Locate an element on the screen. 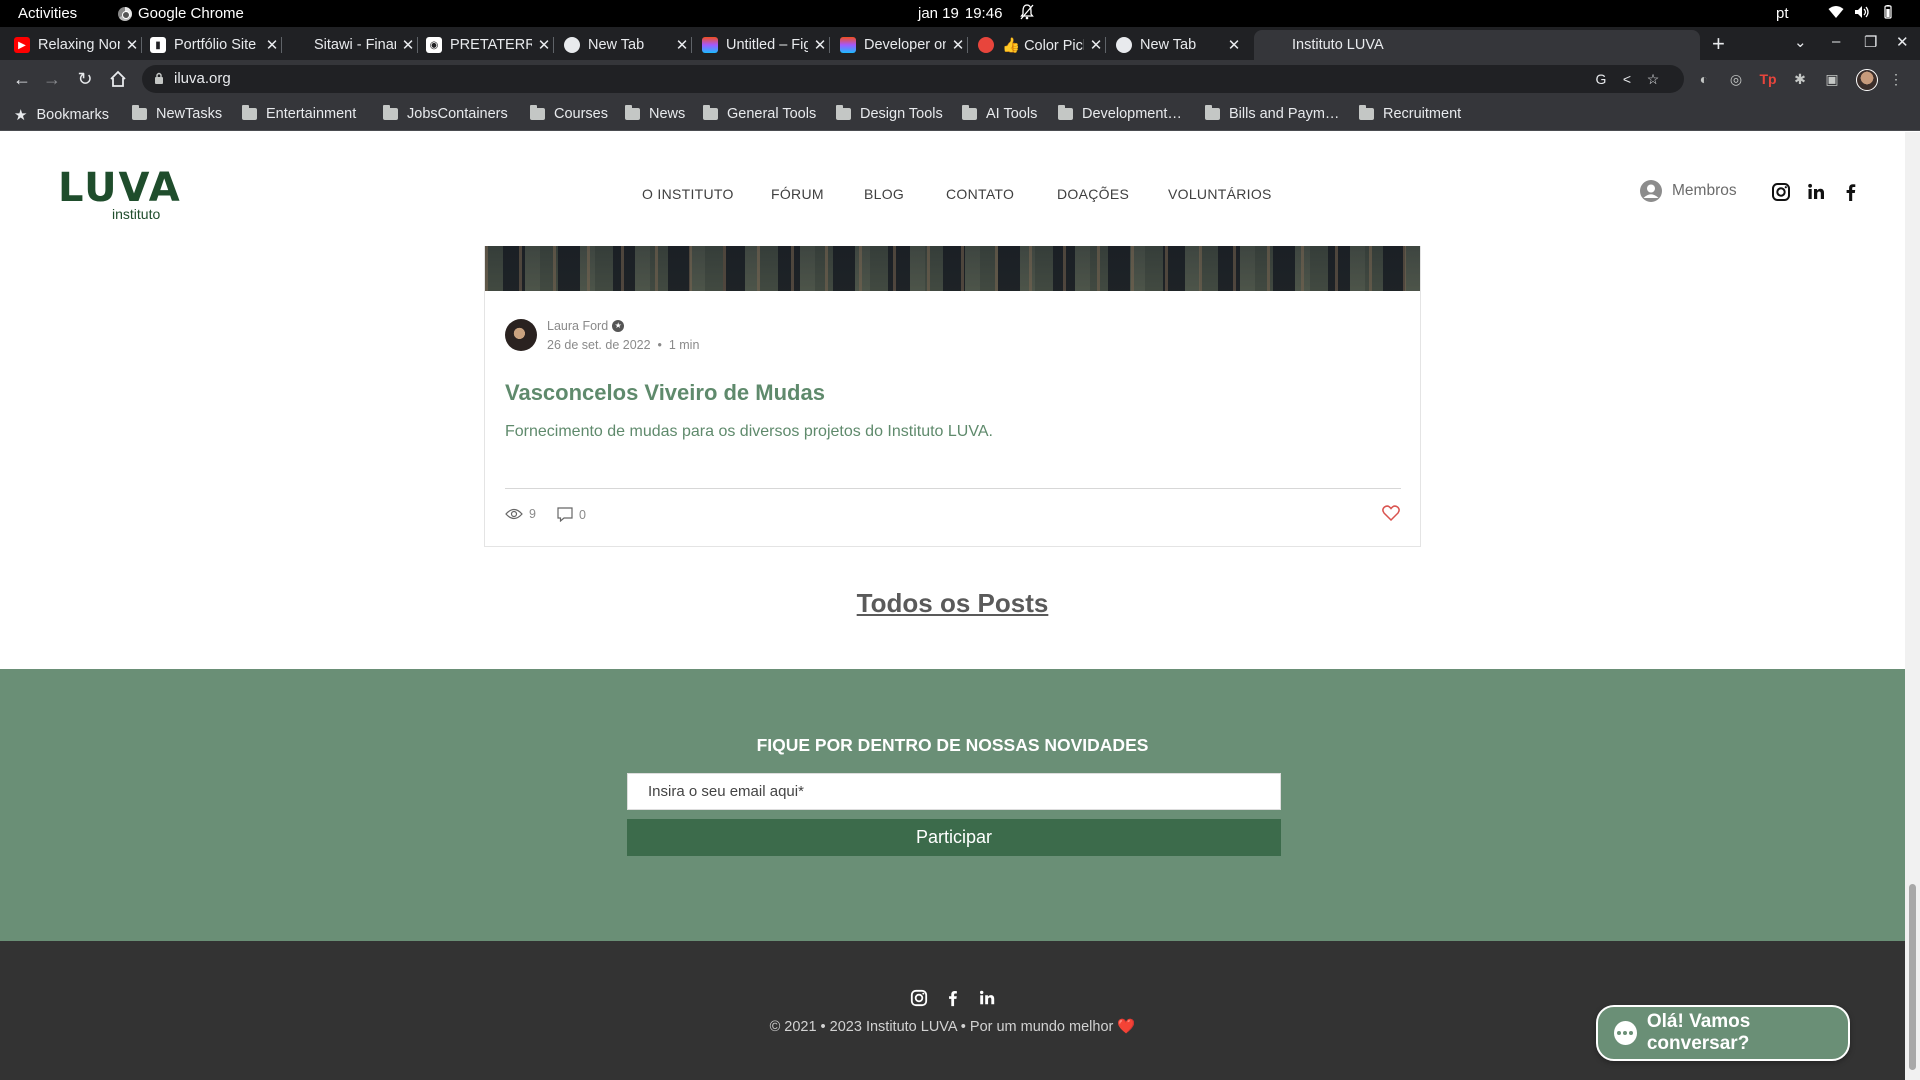  subscribe-button: Participar is located at coordinates (954, 837).